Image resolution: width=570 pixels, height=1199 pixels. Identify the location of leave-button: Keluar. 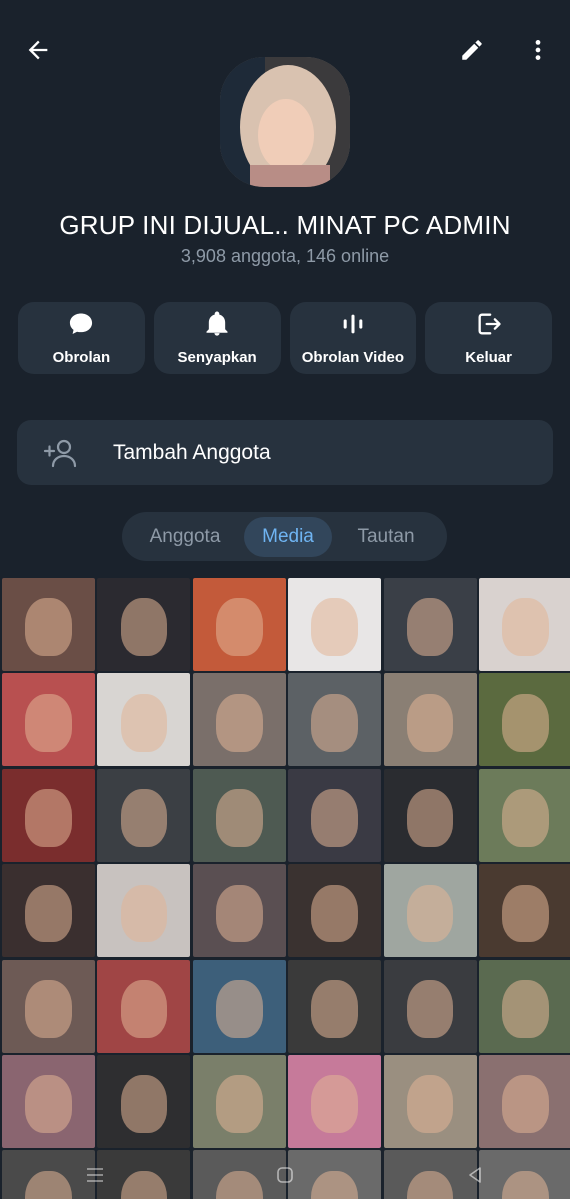
(488, 338).